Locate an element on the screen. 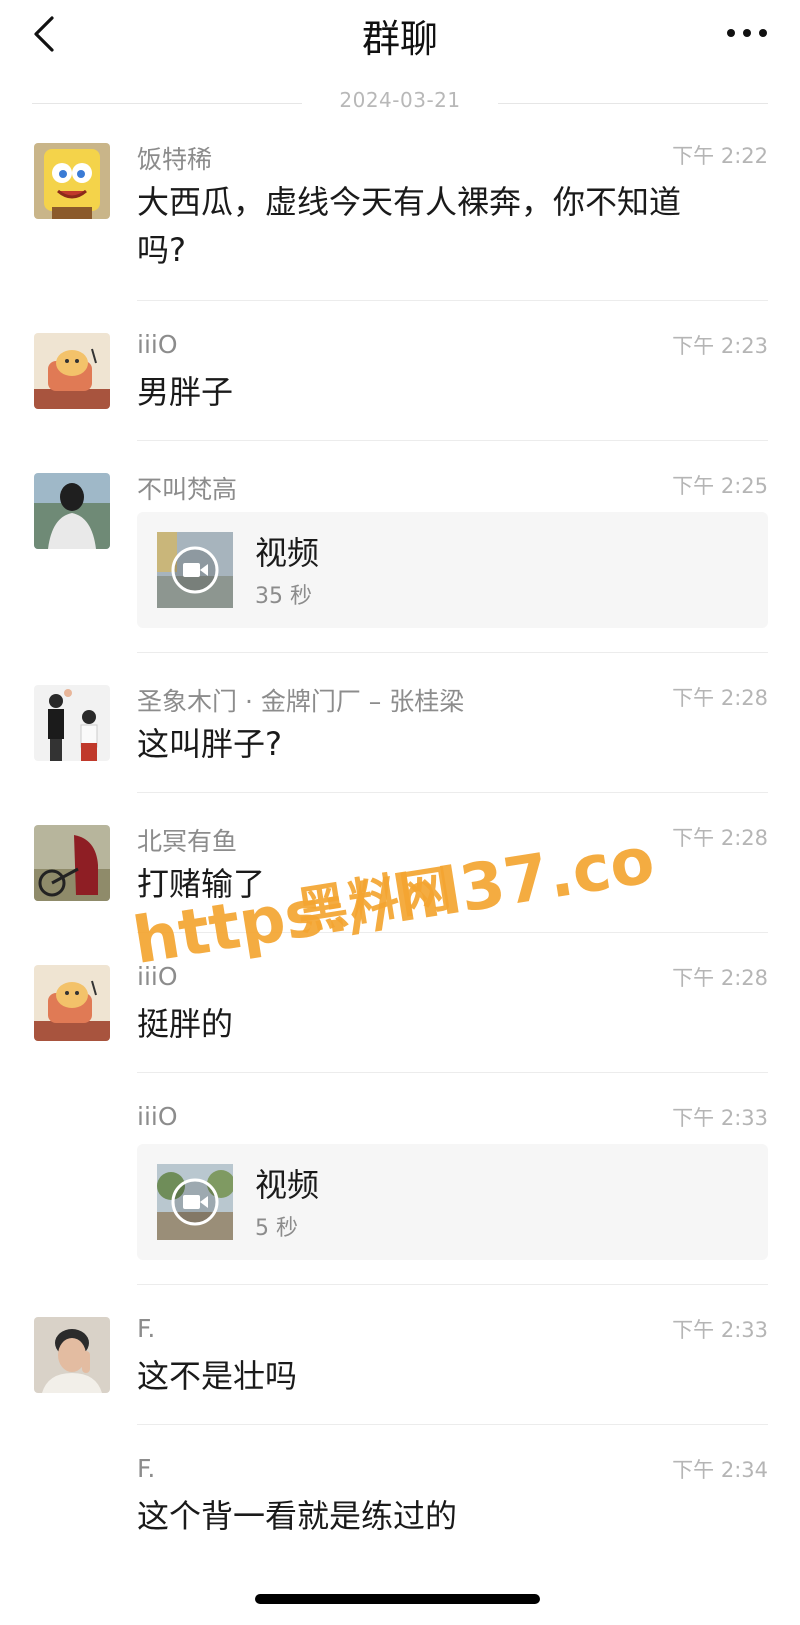 Image resolution: width=800 pixels, height=1625 pixels. message-text: 男胖子 is located at coordinates (185, 392).